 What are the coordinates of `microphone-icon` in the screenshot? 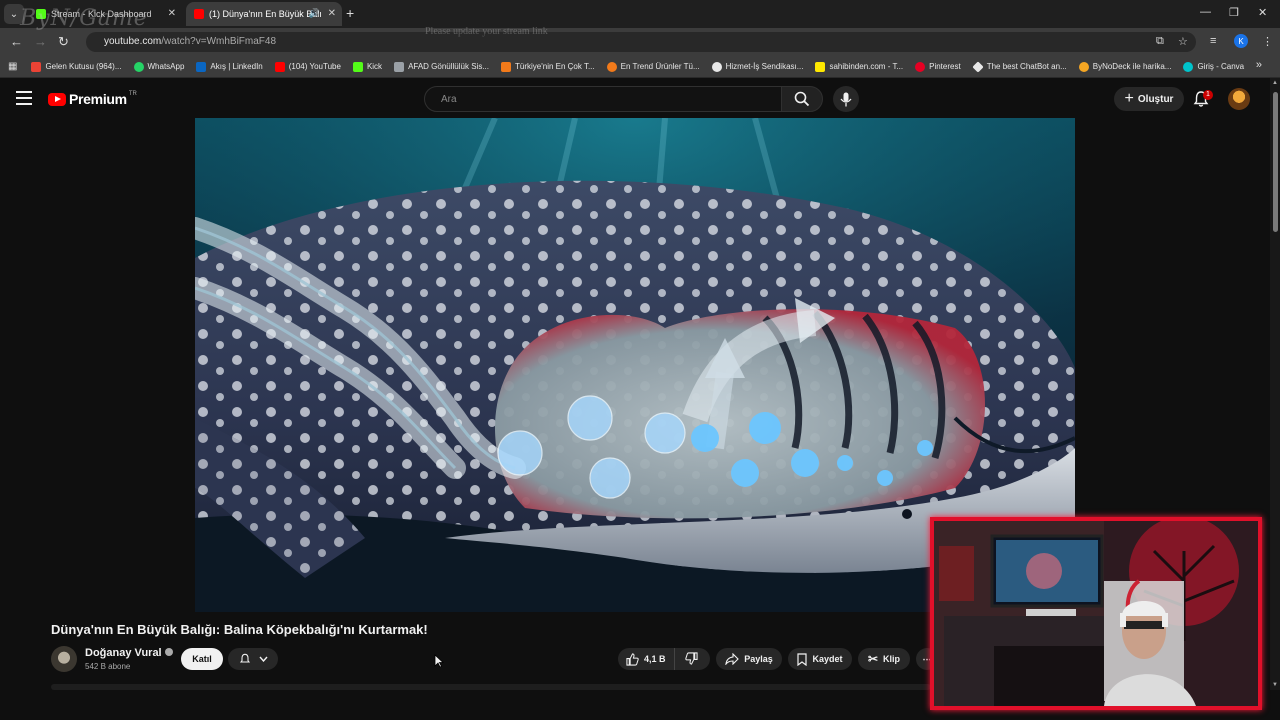 It's located at (846, 99).